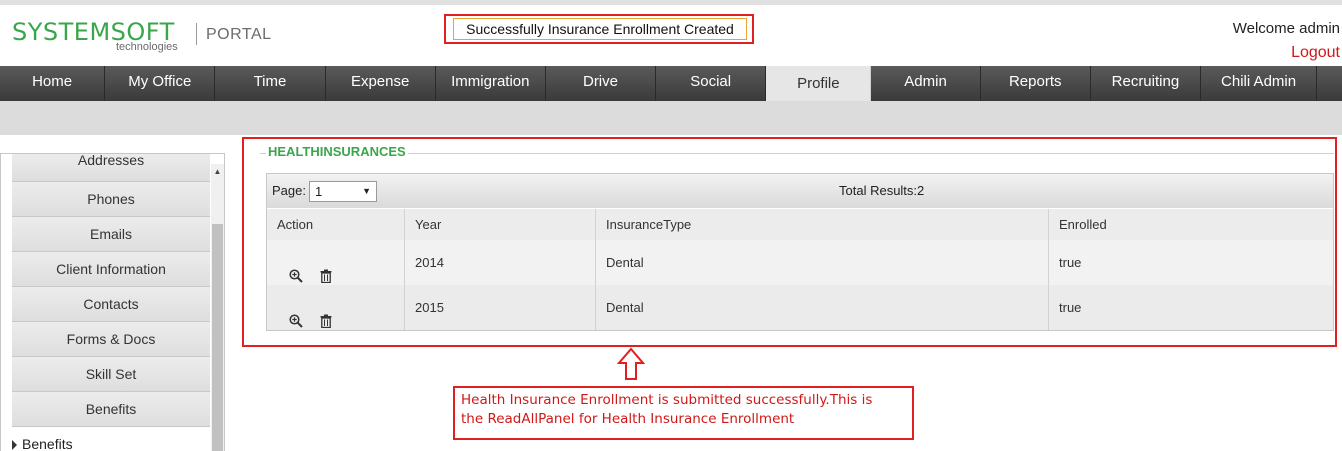  Describe the element at coordinates (217, 337) in the screenshot. I see `scroll-thumb` at that location.